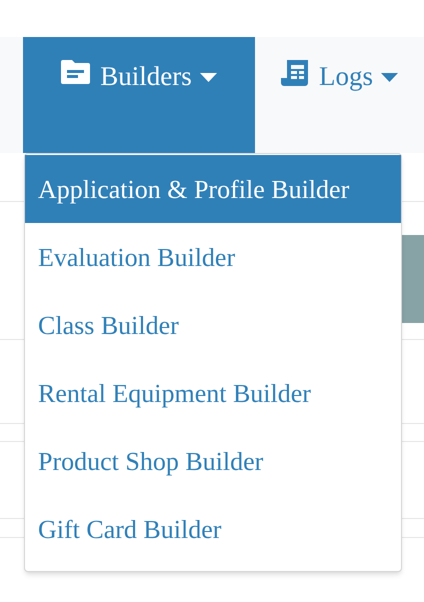 Image resolution: width=424 pixels, height=602 pixels. I want to click on nav-tab: Builders, so click(139, 95).